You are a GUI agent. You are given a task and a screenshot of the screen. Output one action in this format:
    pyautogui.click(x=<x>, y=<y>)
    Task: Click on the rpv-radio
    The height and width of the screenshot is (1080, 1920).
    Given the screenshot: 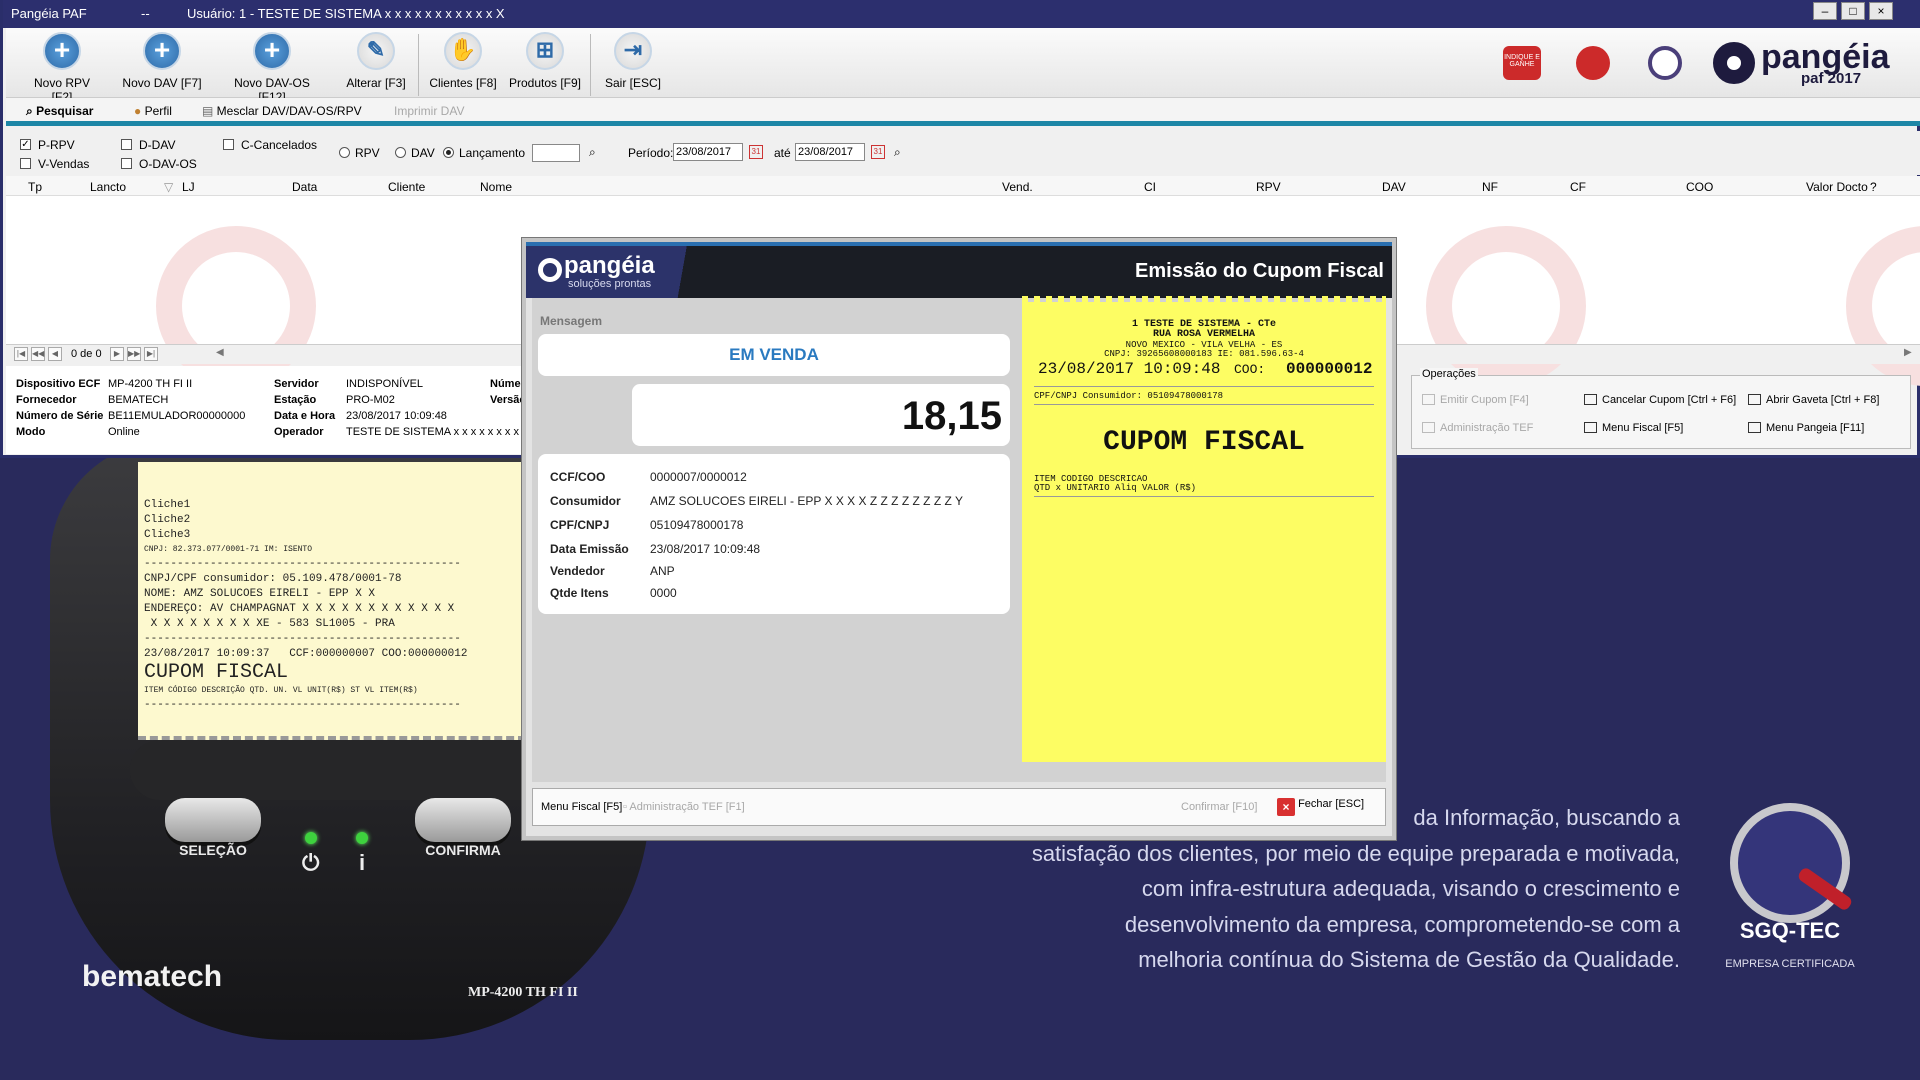 What is the action you would take?
    pyautogui.click(x=344, y=152)
    